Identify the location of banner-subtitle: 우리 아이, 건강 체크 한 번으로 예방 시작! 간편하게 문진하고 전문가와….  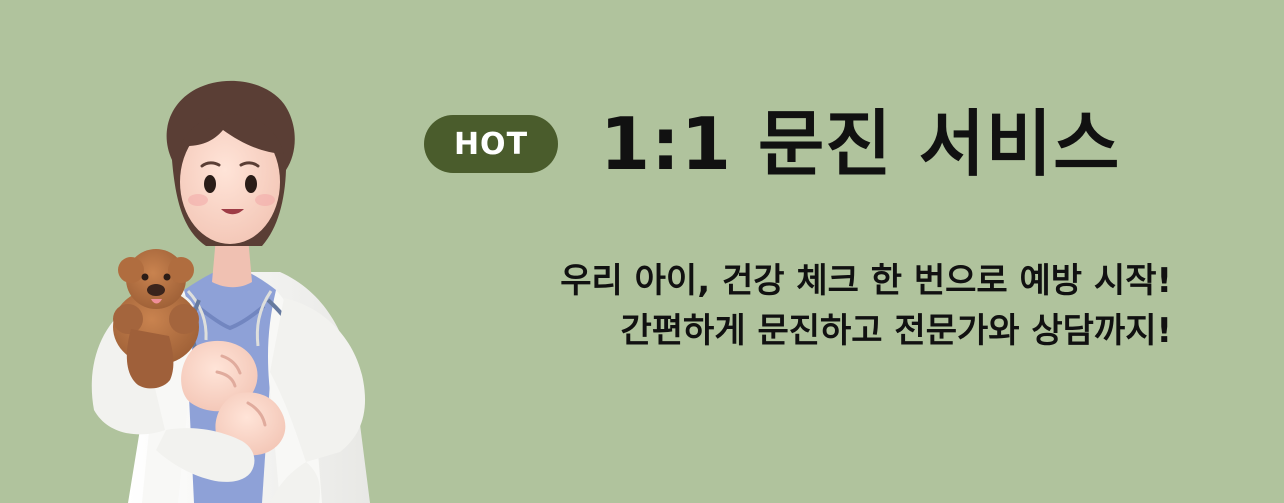
(866, 306).